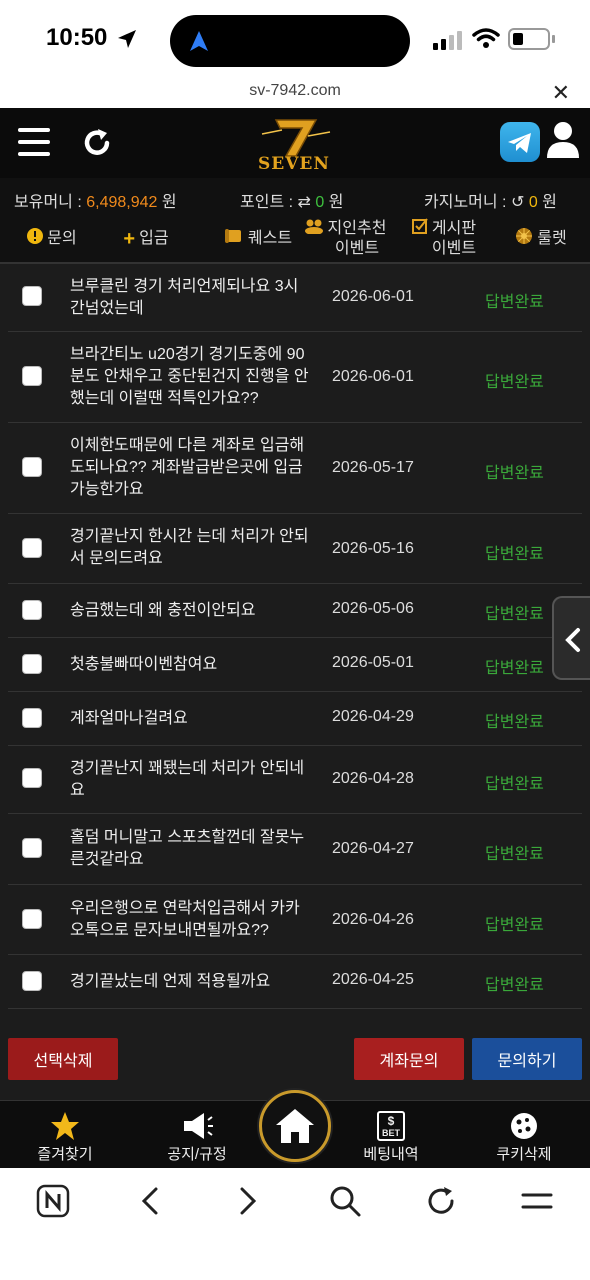 This screenshot has height=1280, width=590. I want to click on inquiry-title: 경기끝난지 꽤됐는데 처리가 안되네요, so click(190, 780).